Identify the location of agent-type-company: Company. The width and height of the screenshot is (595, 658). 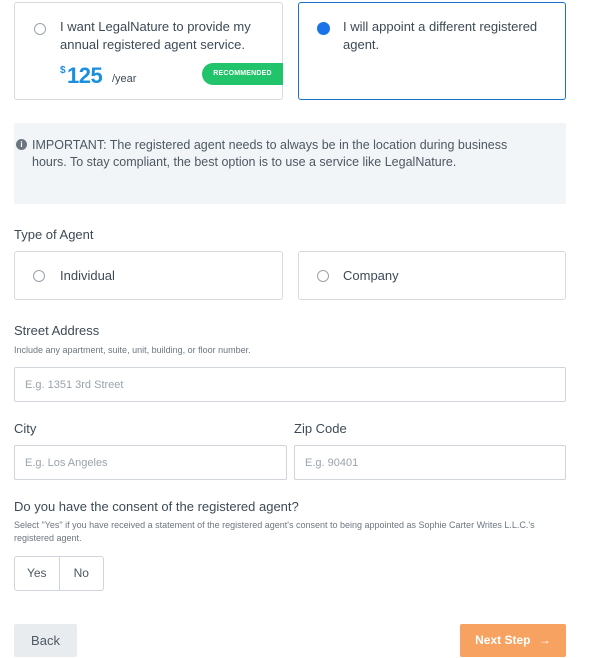
(432, 275).